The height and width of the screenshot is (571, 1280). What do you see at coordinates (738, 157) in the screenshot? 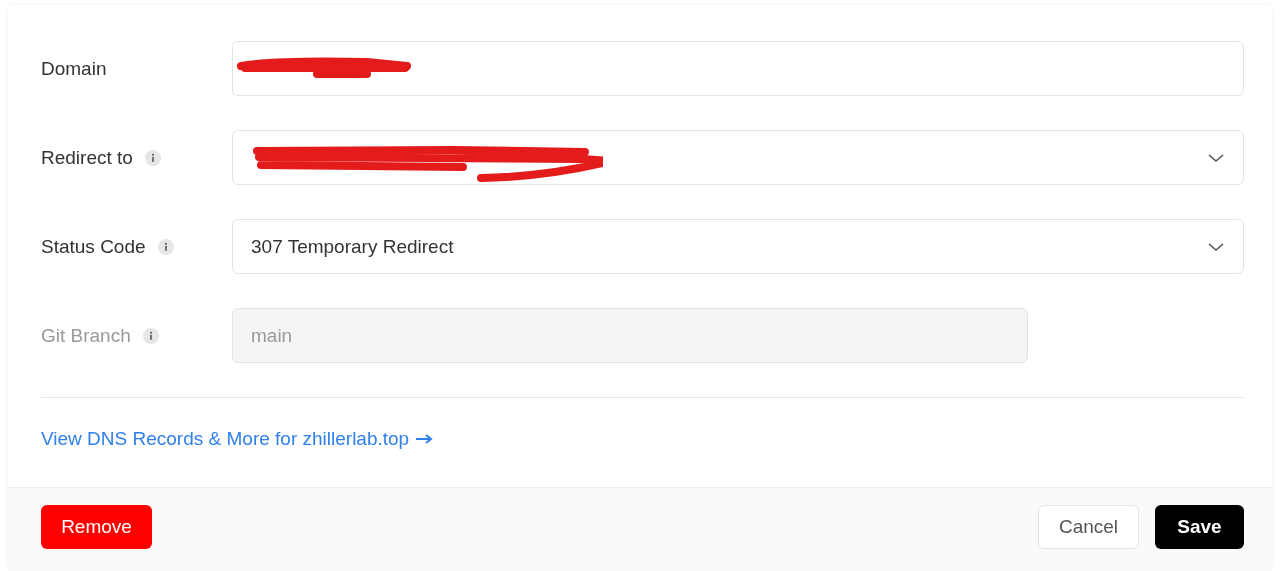
I see `select-field` at bounding box center [738, 157].